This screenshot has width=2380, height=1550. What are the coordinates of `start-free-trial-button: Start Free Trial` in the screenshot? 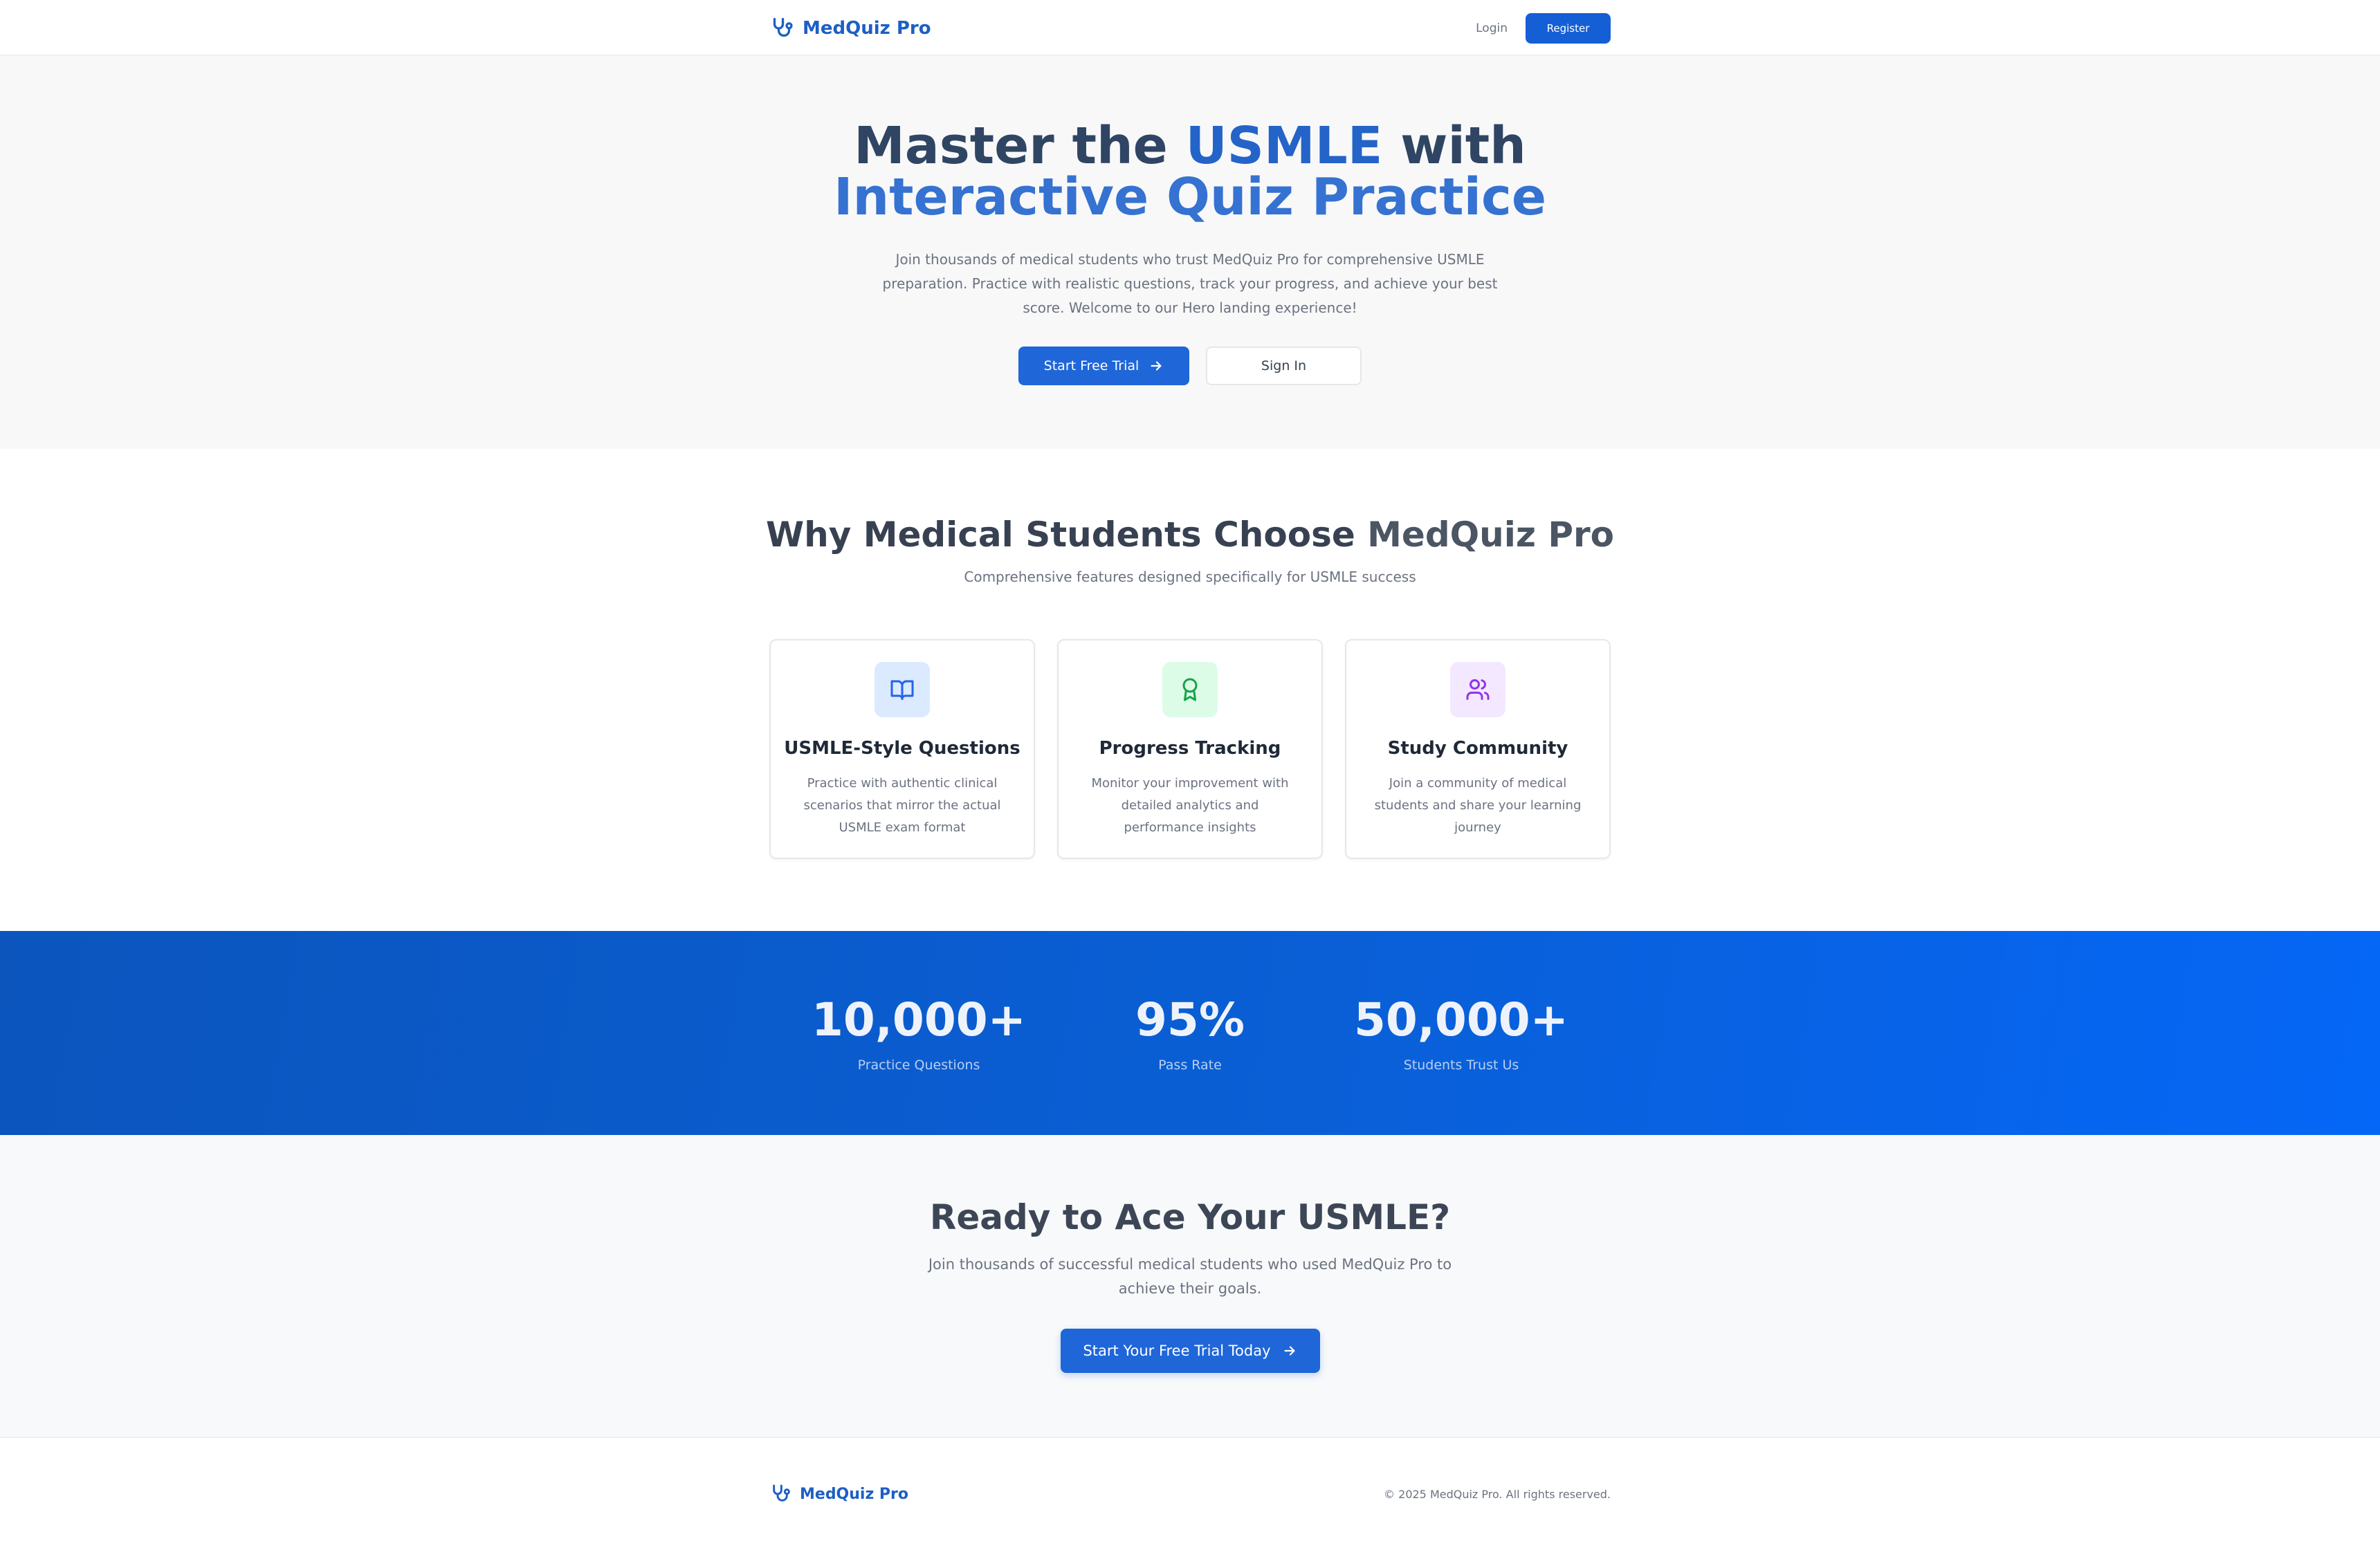 It's located at (1103, 366).